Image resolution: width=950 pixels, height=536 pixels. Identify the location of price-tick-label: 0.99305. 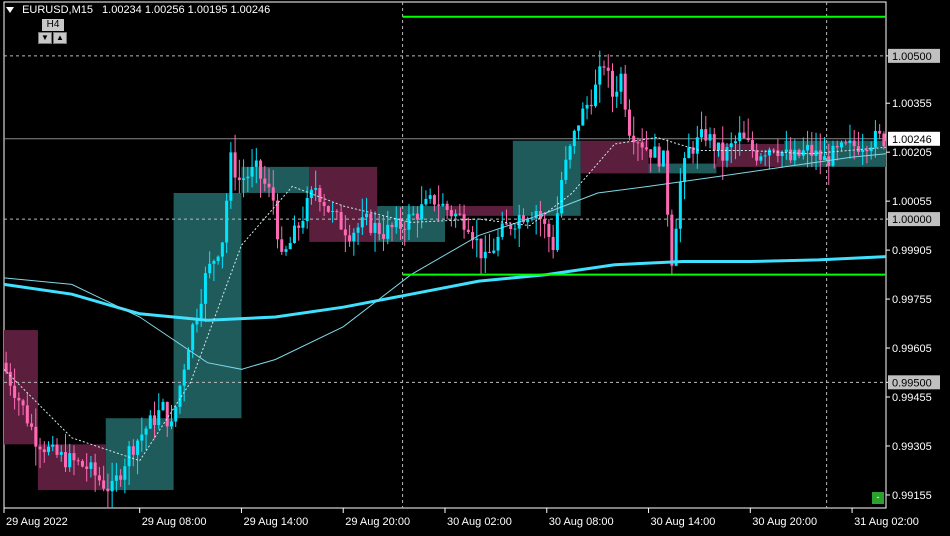
(912, 447).